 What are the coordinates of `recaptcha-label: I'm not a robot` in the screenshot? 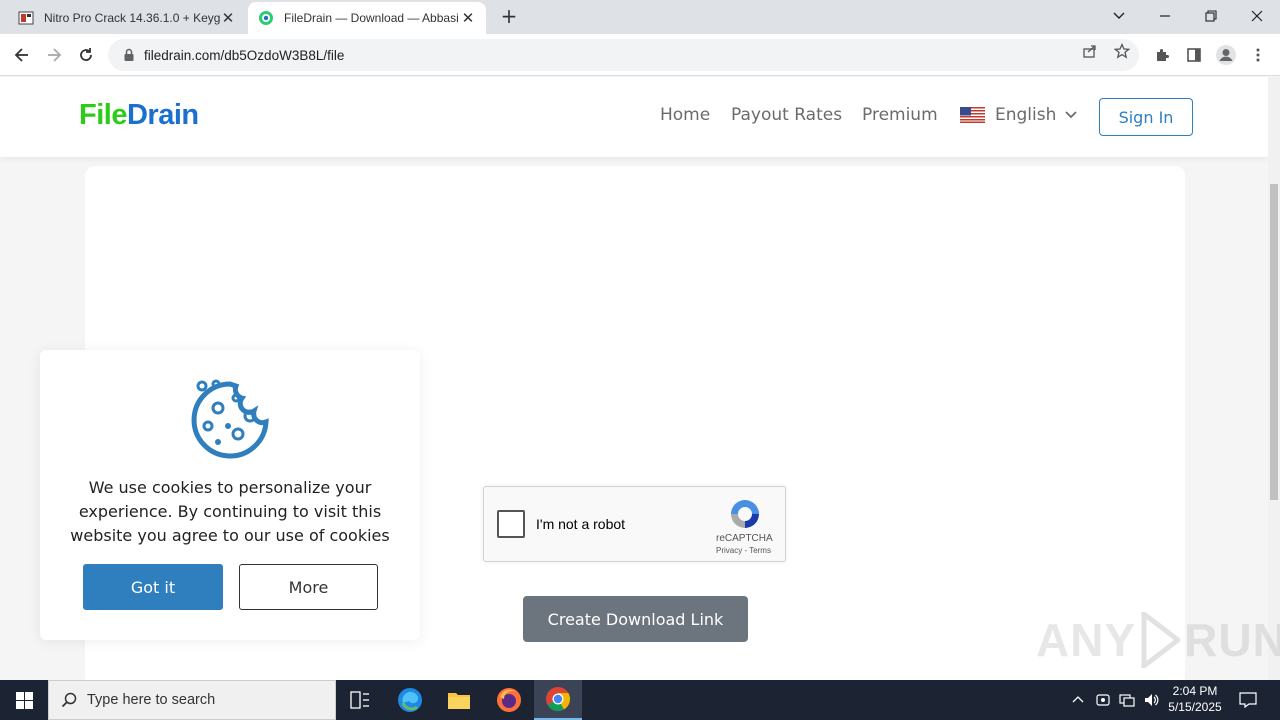 It's located at (581, 524).